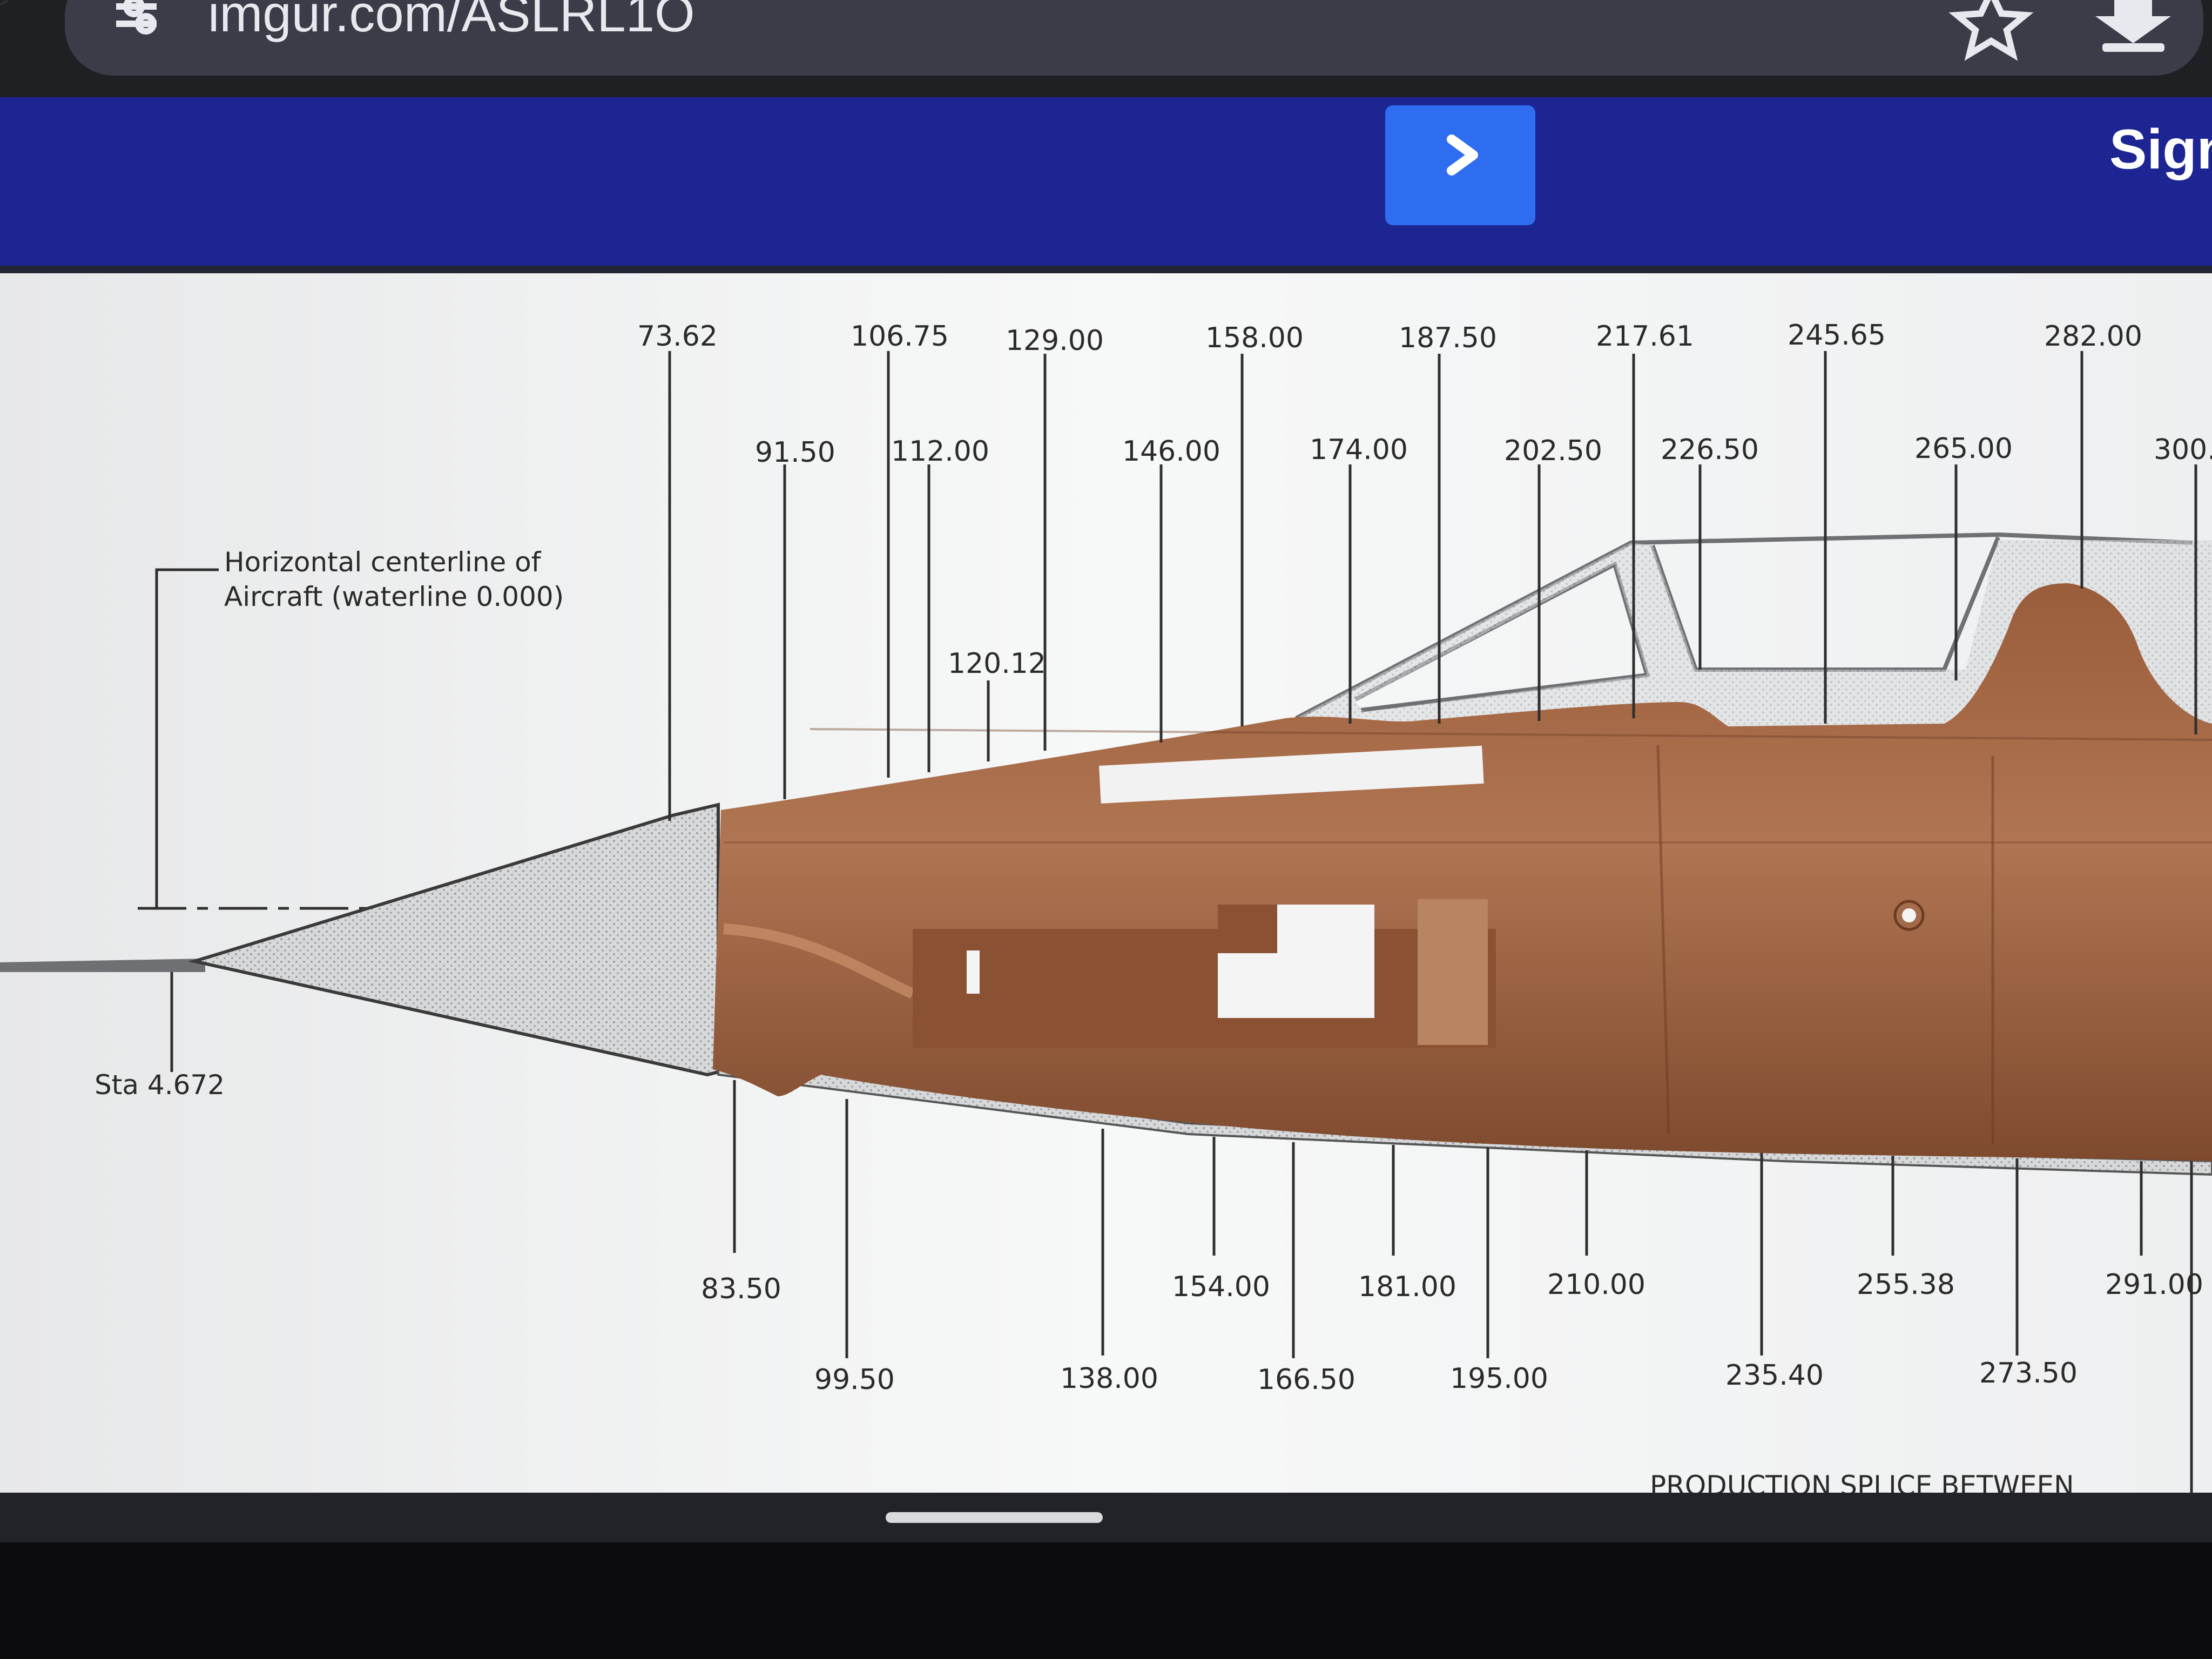  I want to click on station-label: 73.62, so click(677, 336).